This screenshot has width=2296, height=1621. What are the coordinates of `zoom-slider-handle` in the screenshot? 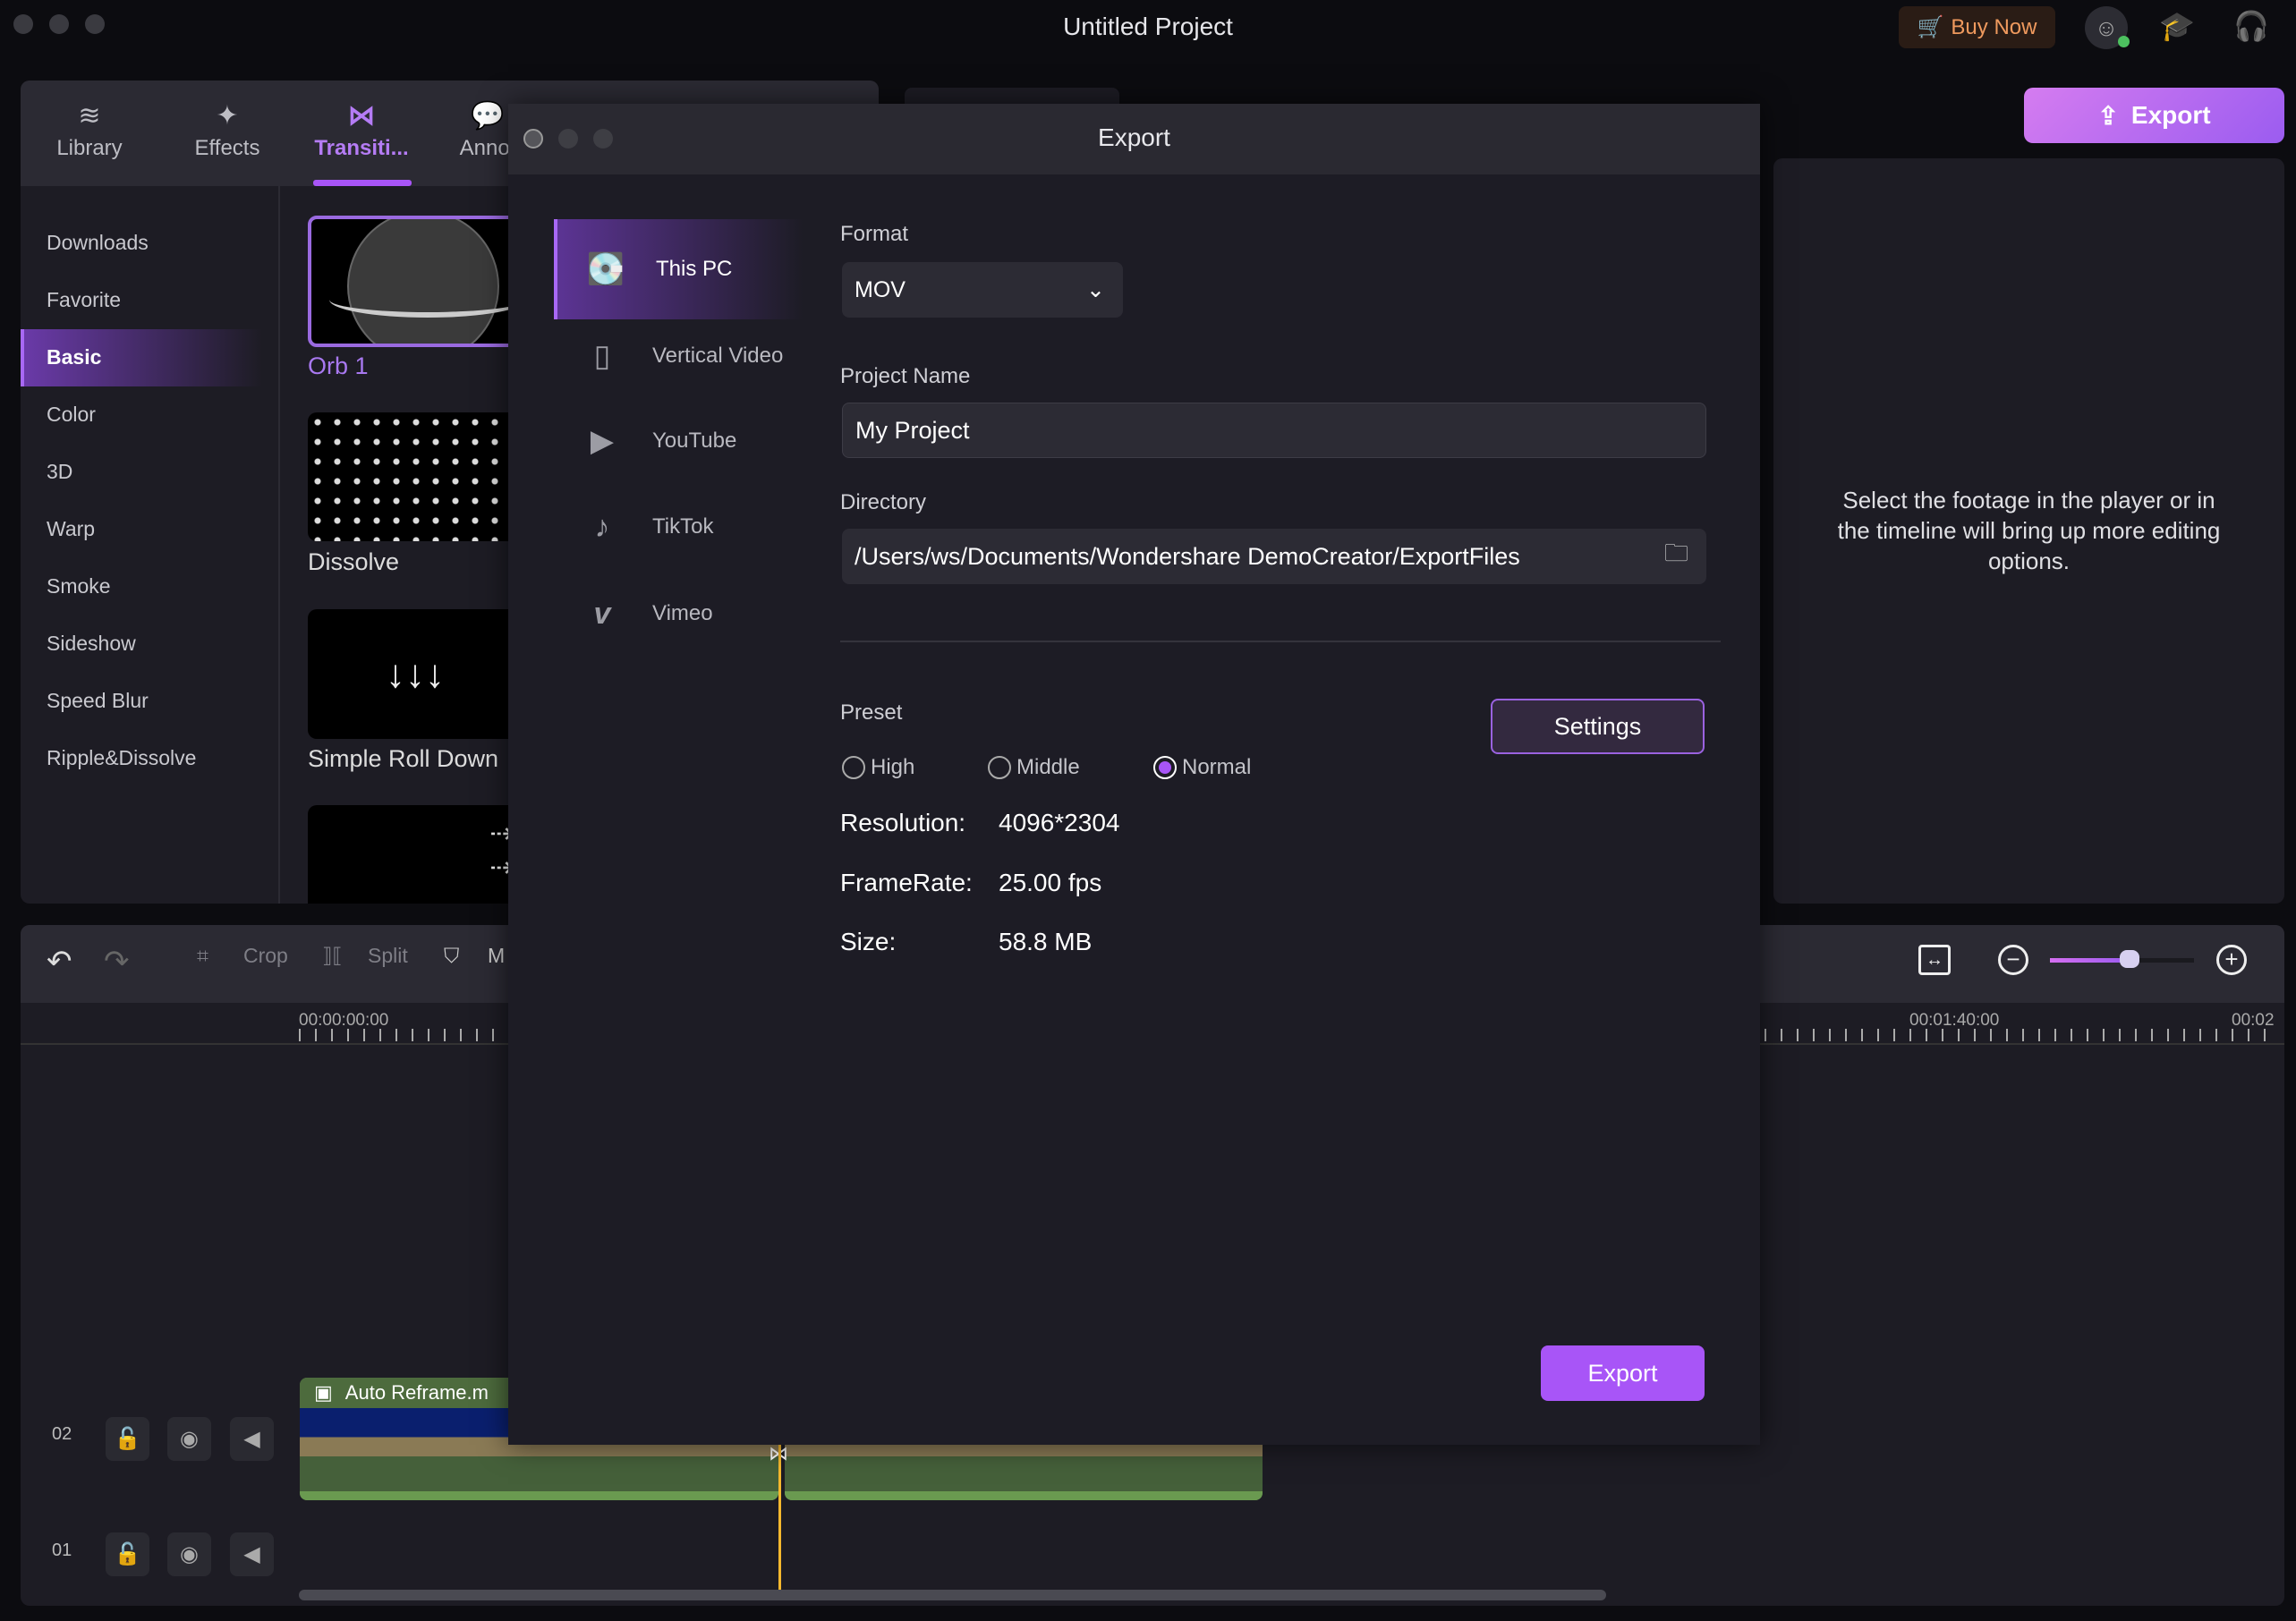 It's located at (2129, 959).